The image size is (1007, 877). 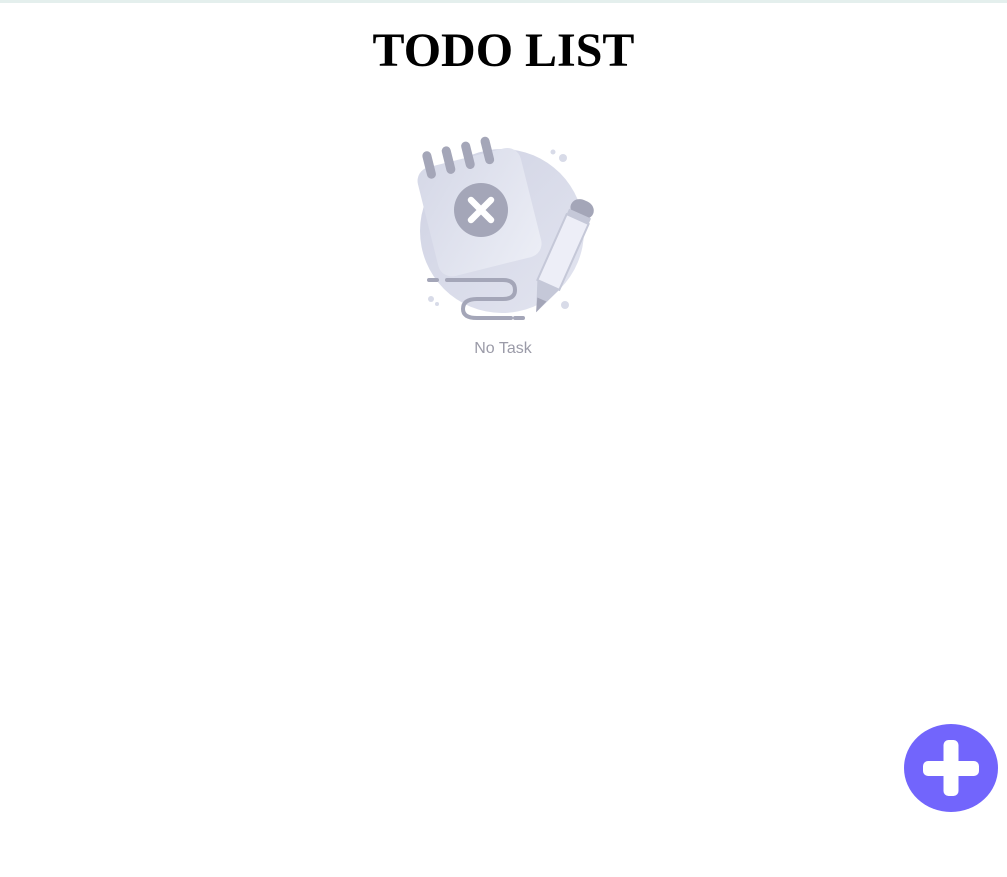 What do you see at coordinates (503, 348) in the screenshot?
I see `empty-state-message: No Task` at bounding box center [503, 348].